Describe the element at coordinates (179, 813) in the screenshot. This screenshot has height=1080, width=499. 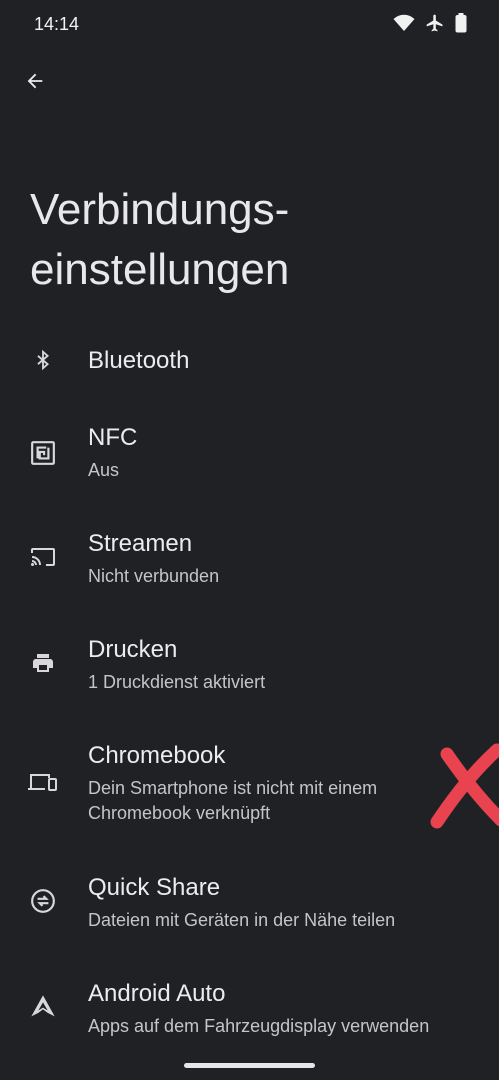
I see `chromebook-summary-line-2: Chromebook verknüpft` at that location.